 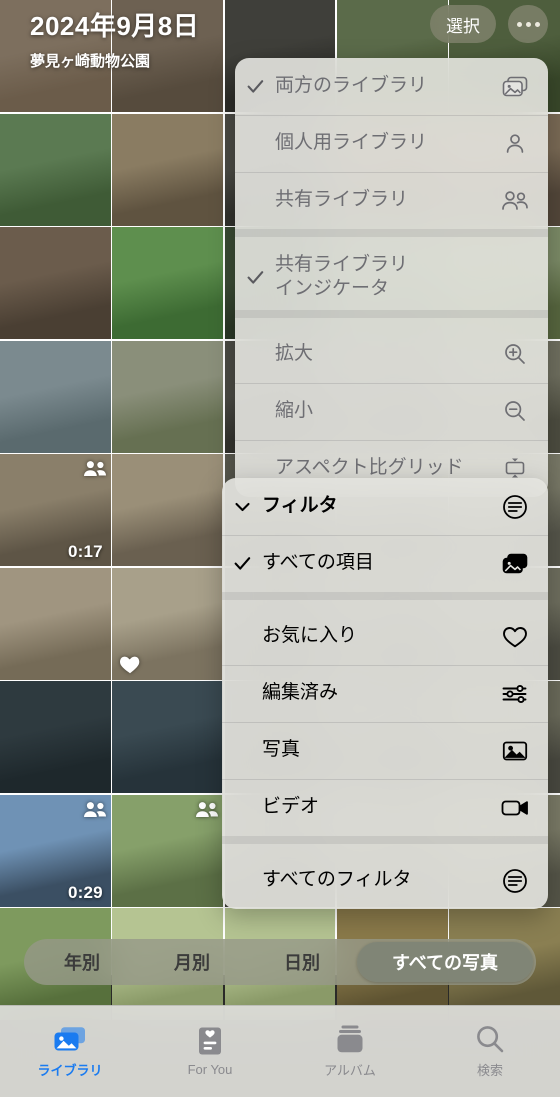 What do you see at coordinates (385, 506) in the screenshot?
I see `filter-menu-title-row: フィルタ` at bounding box center [385, 506].